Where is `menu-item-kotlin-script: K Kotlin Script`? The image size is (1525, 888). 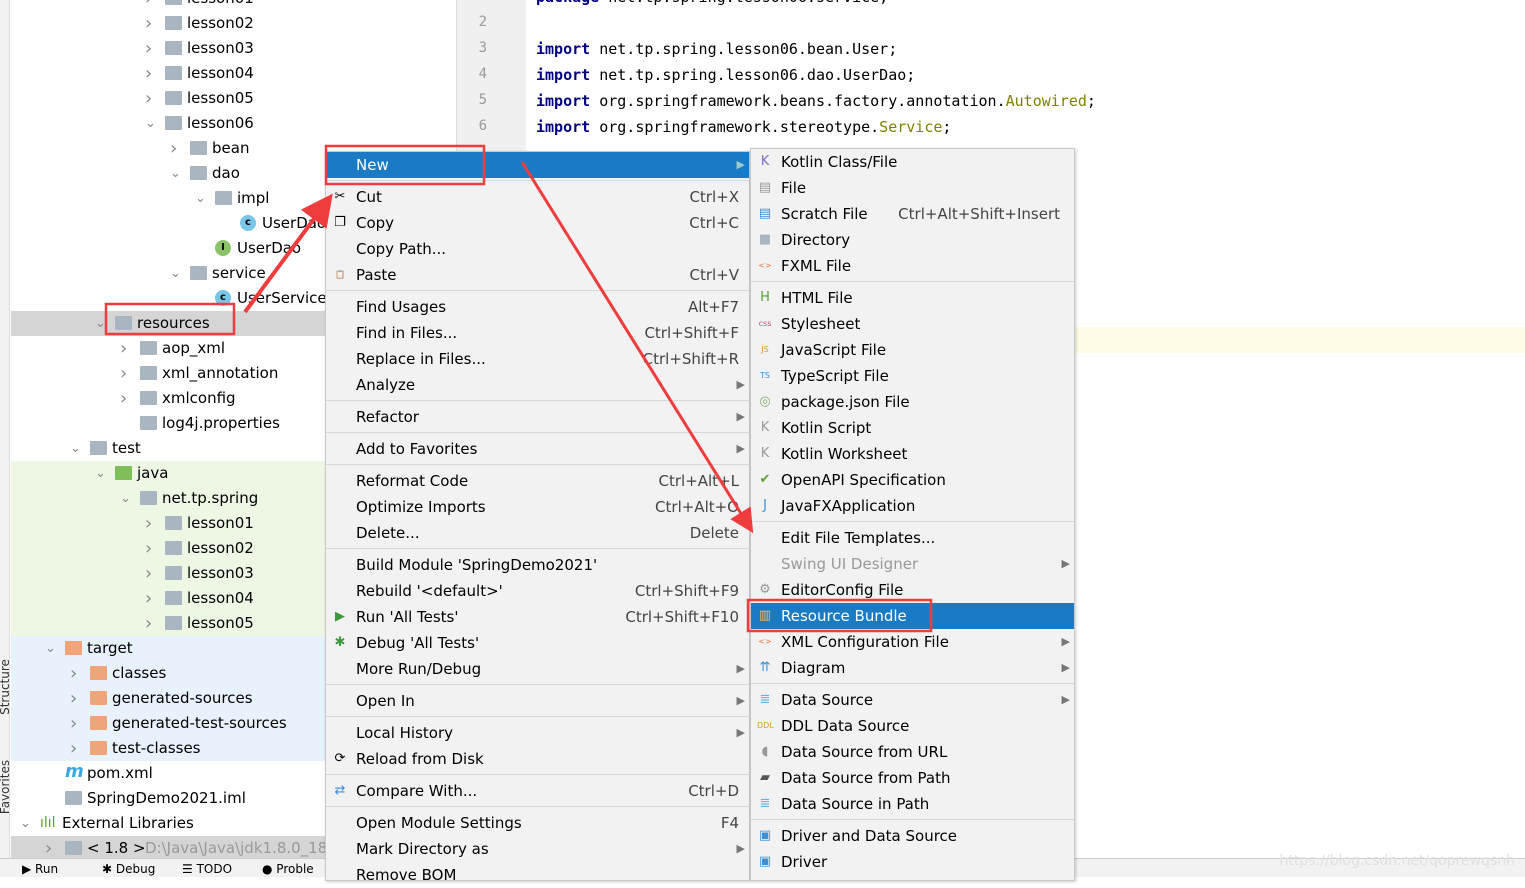 menu-item-kotlin-script: K Kotlin Script is located at coordinates (912, 428).